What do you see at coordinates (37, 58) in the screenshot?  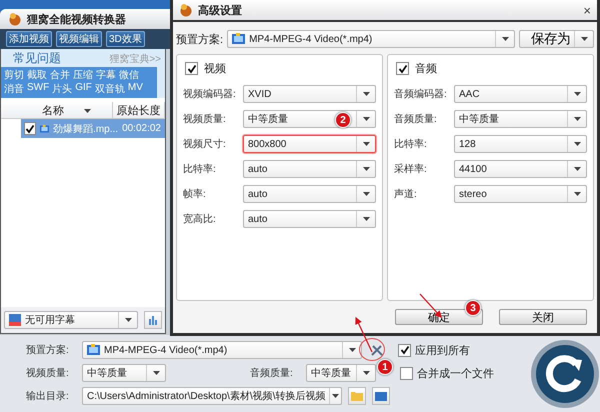 I see `help-title: 常见问题` at bounding box center [37, 58].